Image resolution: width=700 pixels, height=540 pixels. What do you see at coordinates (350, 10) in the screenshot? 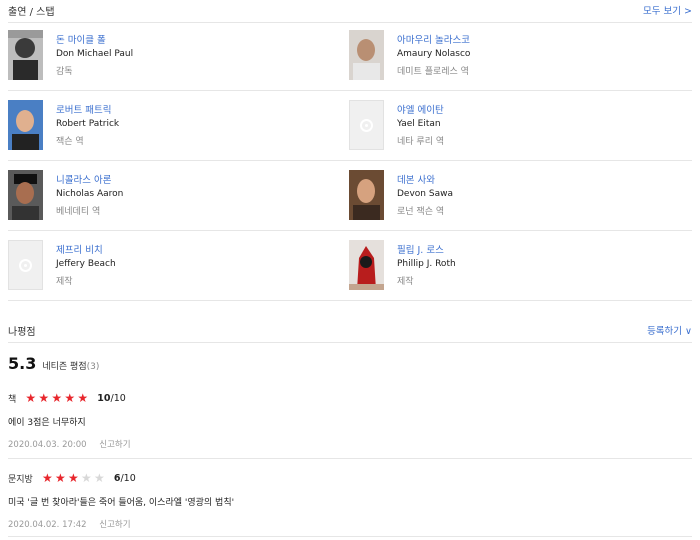
I see `cast-header: 출연 / 스탭 모두 보기 >` at bounding box center [350, 10].